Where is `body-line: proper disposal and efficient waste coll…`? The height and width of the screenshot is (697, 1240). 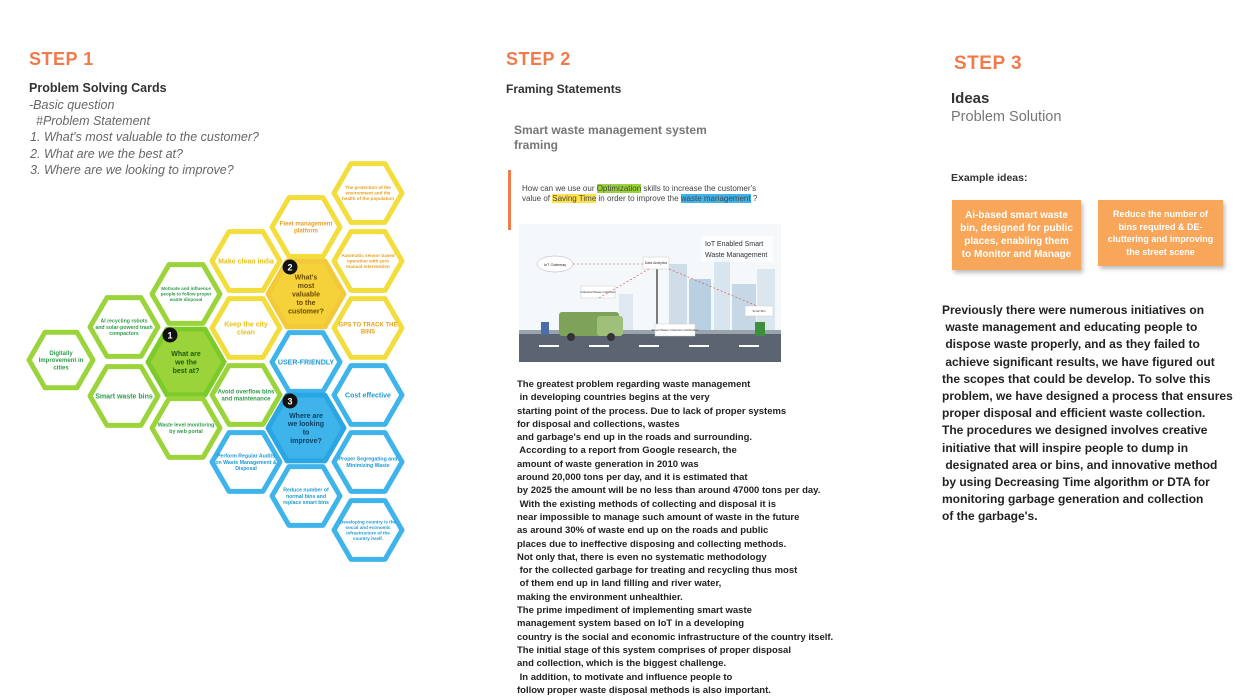 body-line: proper disposal and efficient waste coll… is located at coordinates (1074, 413).